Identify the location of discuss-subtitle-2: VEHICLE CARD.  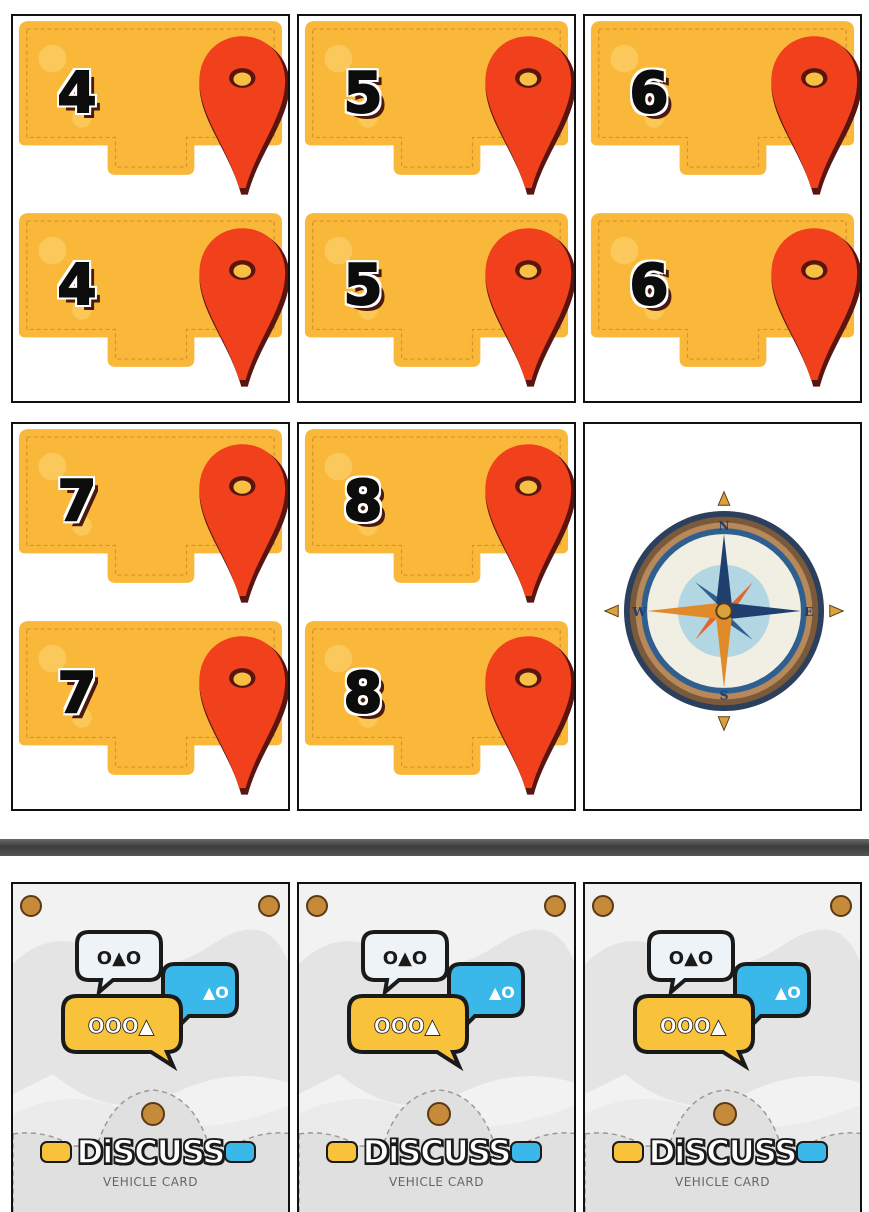
(436, 1182).